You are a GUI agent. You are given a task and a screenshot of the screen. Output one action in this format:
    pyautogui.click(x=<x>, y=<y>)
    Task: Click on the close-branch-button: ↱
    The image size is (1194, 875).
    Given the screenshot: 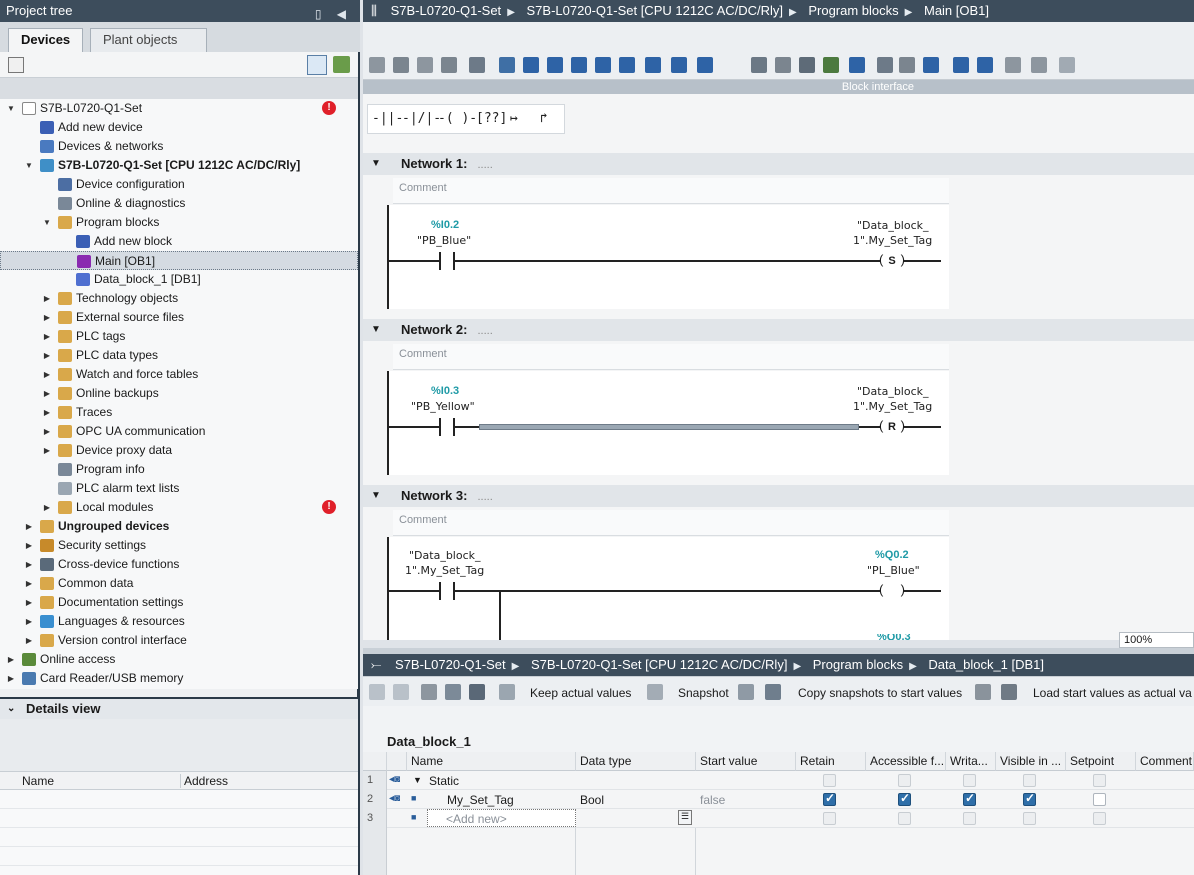 What is the action you would take?
    pyautogui.click(x=544, y=118)
    